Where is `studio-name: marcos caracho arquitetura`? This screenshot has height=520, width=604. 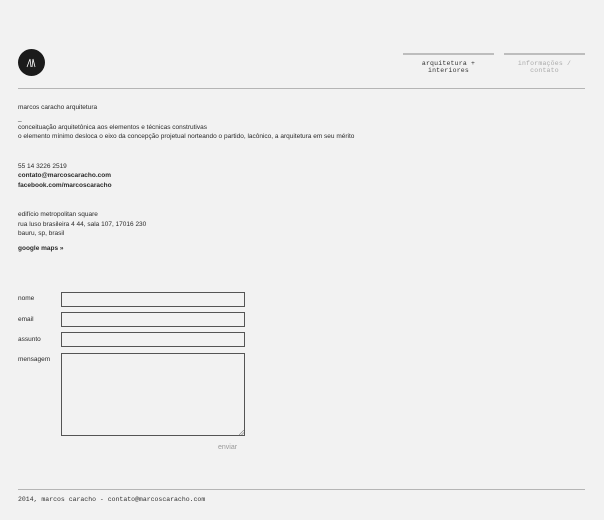
studio-name: marcos caracho arquitetura is located at coordinates (58, 107).